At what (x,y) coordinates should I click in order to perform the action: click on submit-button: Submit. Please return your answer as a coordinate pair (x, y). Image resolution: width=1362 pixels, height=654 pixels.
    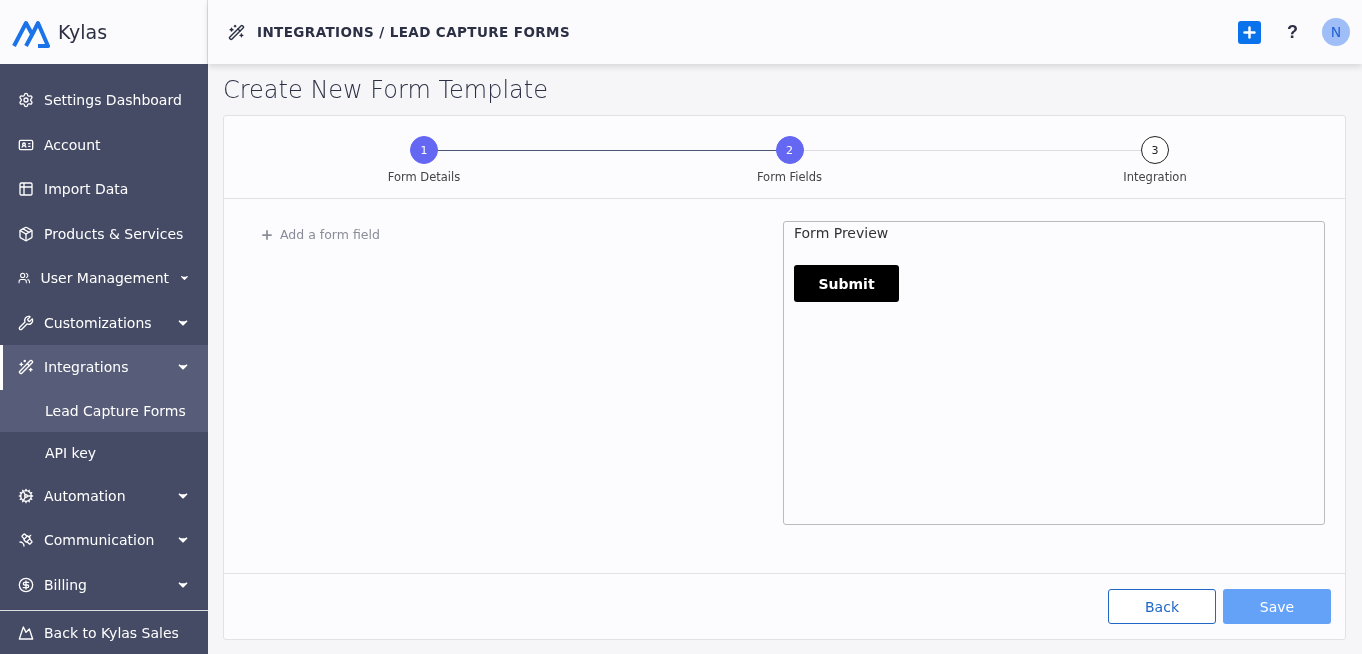
    Looking at the image, I should click on (846, 283).